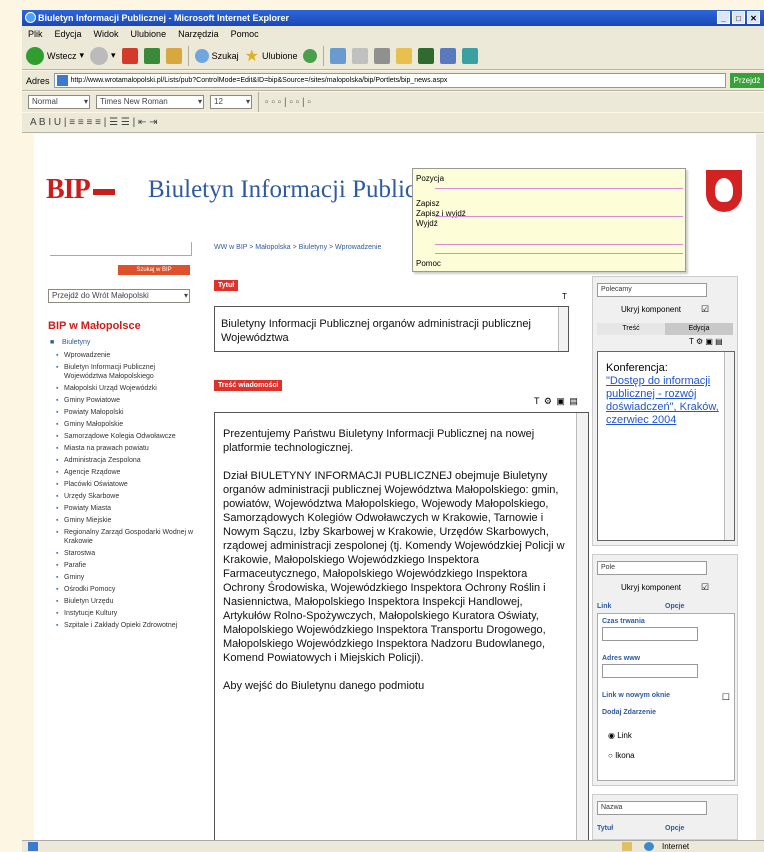 The image size is (764, 852). What do you see at coordinates (582, 626) in the screenshot?
I see `content-scrollbar` at bounding box center [582, 626].